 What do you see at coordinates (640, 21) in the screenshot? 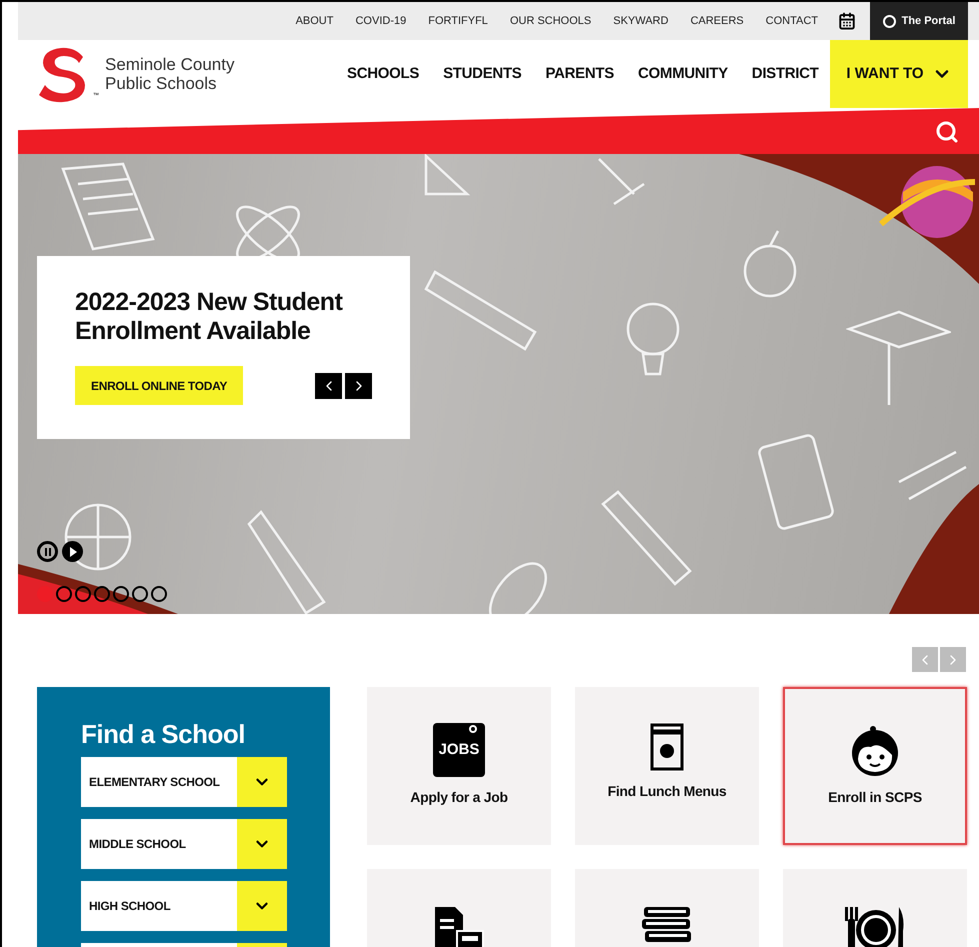
I see `utility-link: SKYWARD` at bounding box center [640, 21].